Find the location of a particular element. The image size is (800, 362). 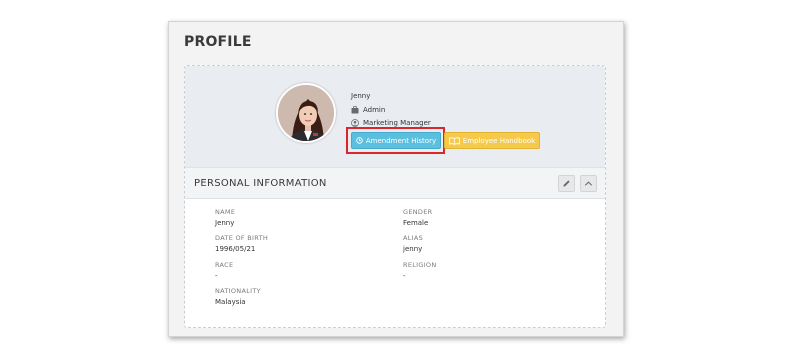

field-date-of-birth: DATE OF BIRTH 1996/05/21 is located at coordinates (242, 243).